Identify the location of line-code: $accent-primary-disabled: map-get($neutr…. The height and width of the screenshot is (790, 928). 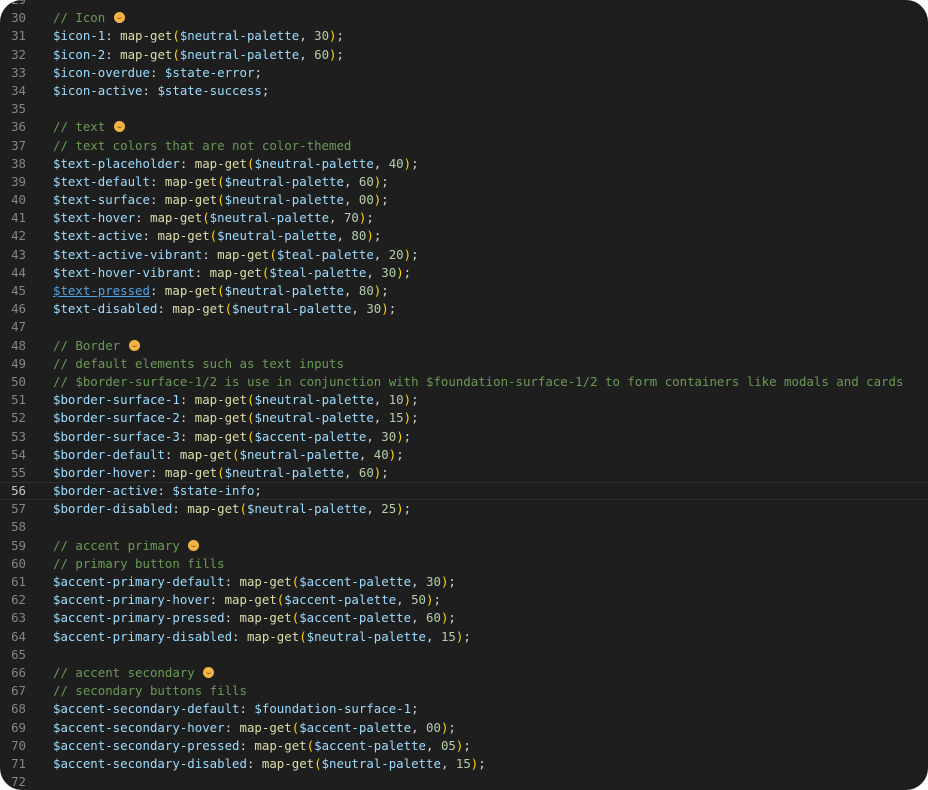
(262, 637).